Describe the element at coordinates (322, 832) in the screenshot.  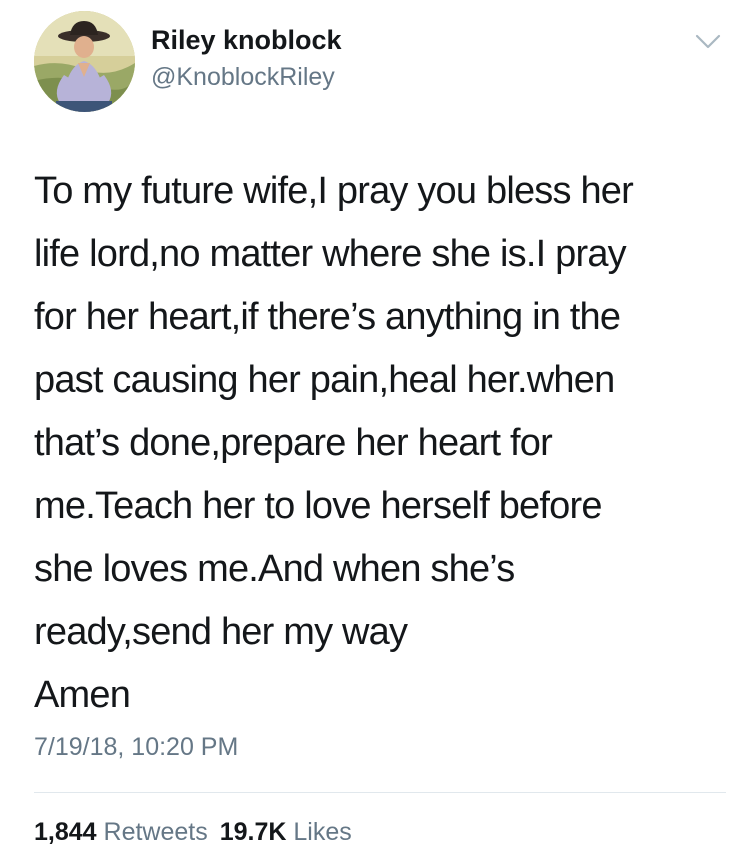
I see `likes-label: Likes` at that location.